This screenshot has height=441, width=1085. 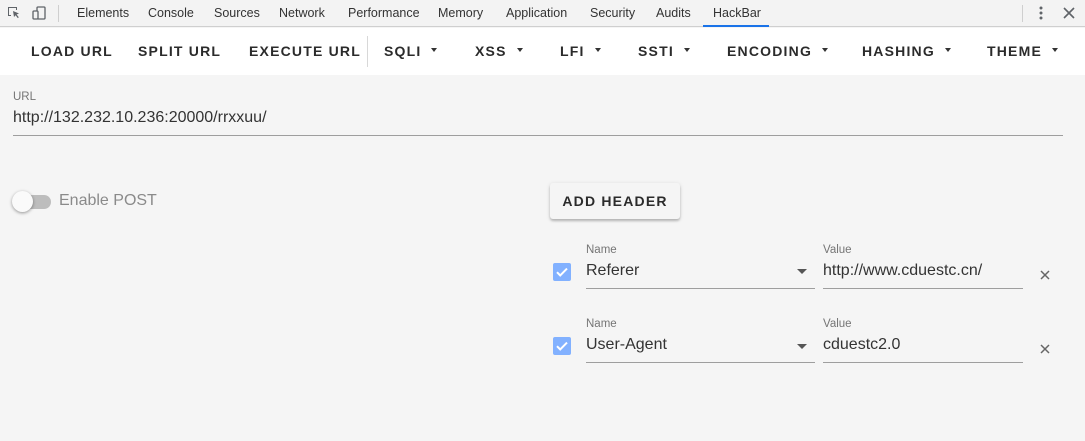 I want to click on xss-menu: XSS, so click(x=499, y=51).